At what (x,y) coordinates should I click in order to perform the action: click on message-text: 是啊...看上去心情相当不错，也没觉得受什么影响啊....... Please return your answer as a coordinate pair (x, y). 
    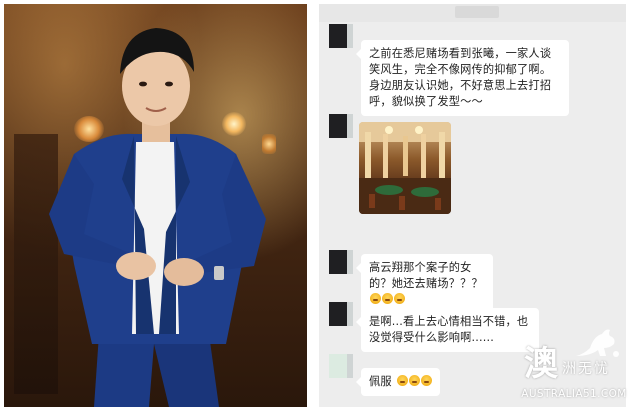
    Looking at the image, I should click on (449, 329).